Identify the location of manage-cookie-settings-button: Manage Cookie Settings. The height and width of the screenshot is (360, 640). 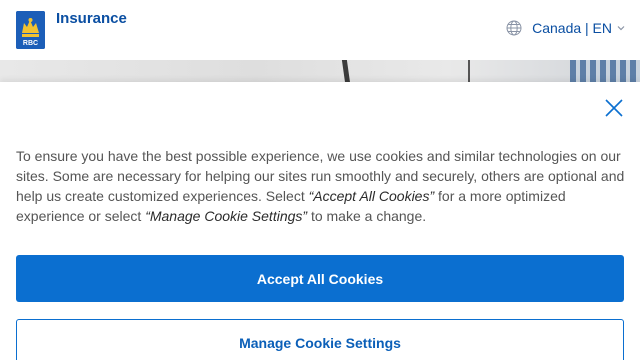
(320, 339).